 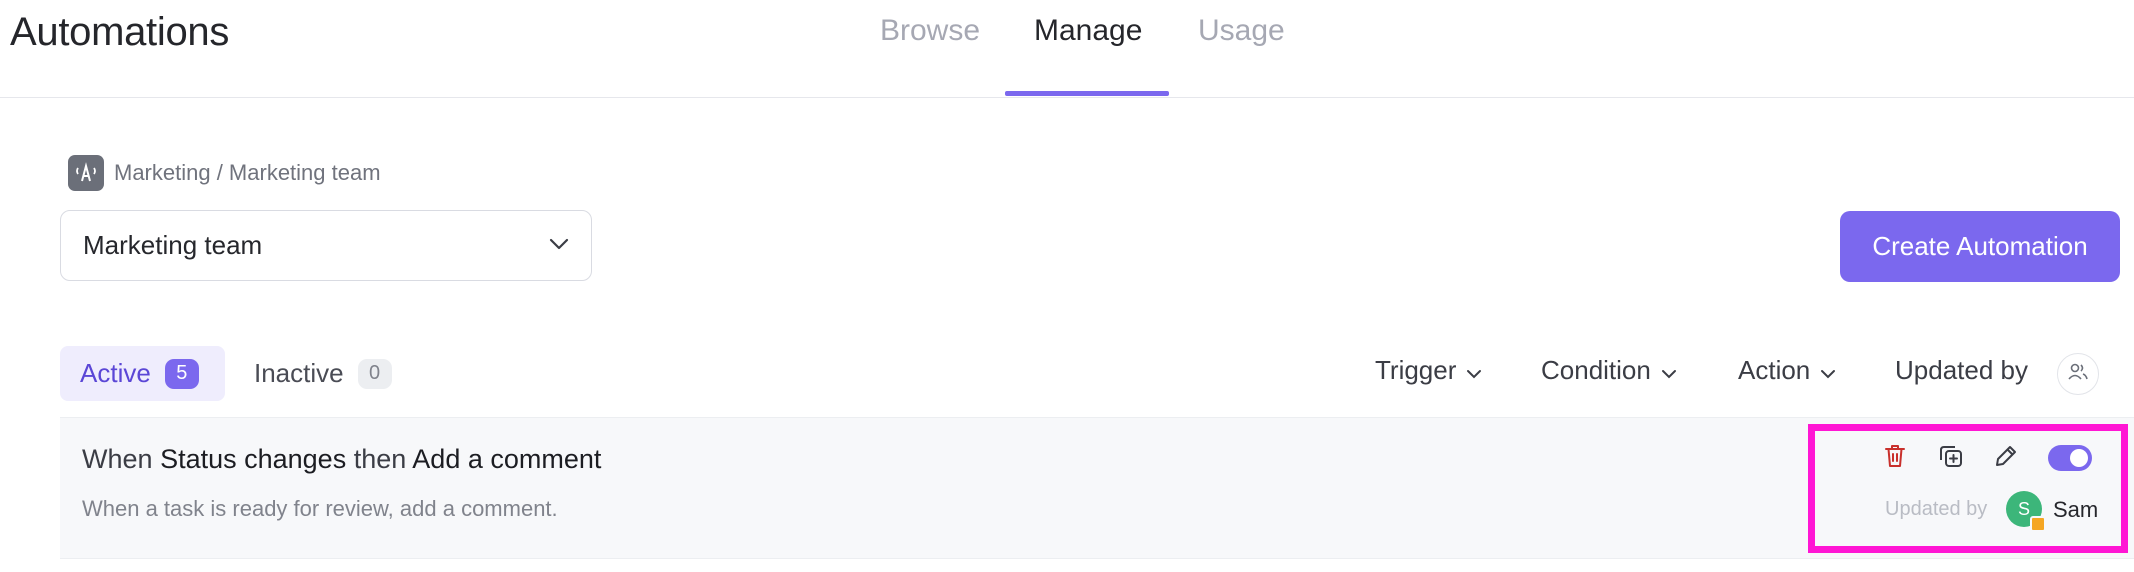 I want to click on team-select: Marketing team, so click(x=326, y=245).